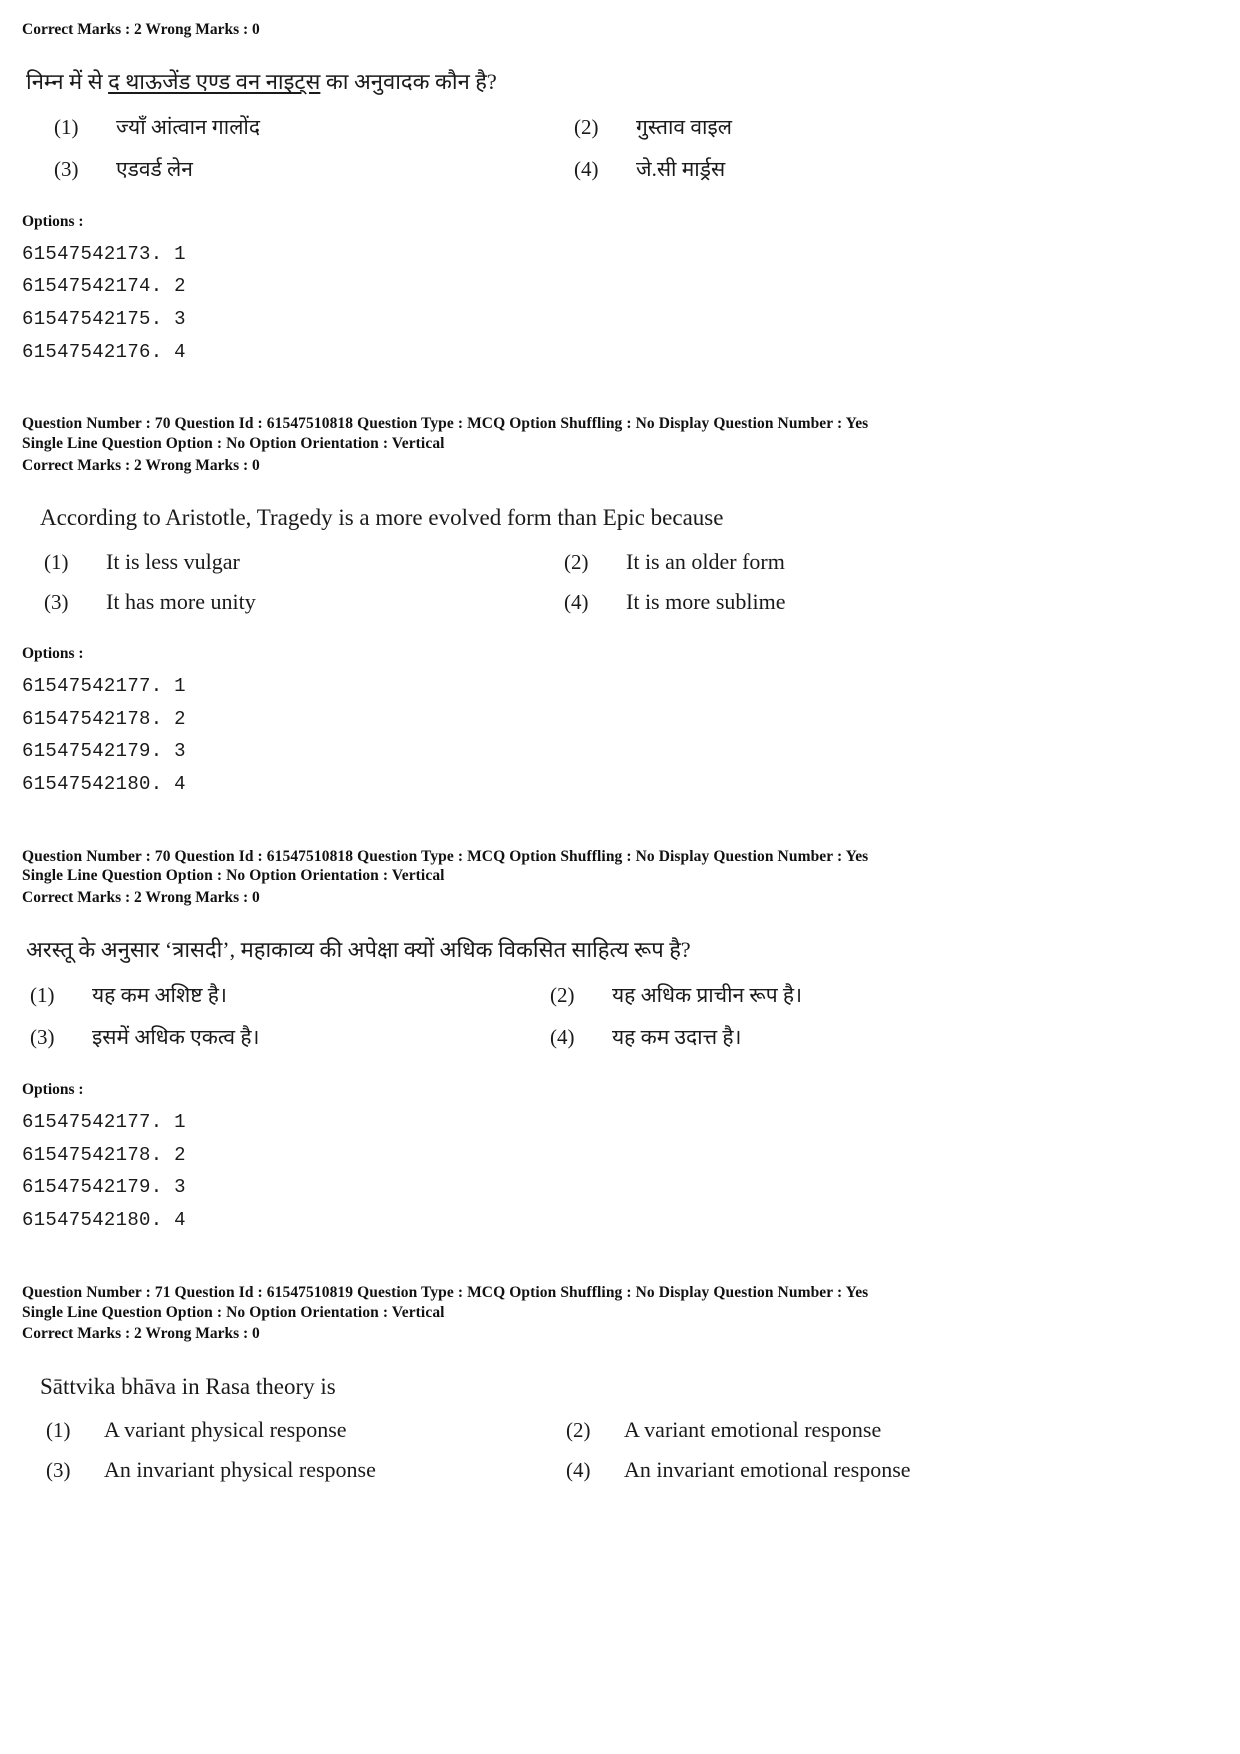  I want to click on option-item: (2) A variant emotional response, so click(880, 1430).